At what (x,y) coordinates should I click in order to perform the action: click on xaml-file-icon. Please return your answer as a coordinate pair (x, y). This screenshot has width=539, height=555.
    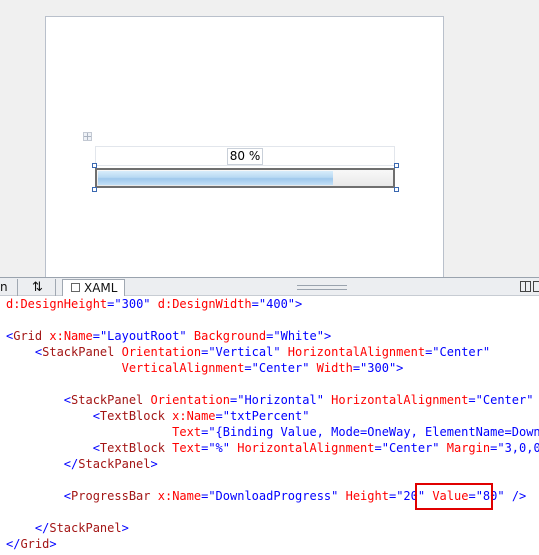
    Looking at the image, I should click on (75, 287).